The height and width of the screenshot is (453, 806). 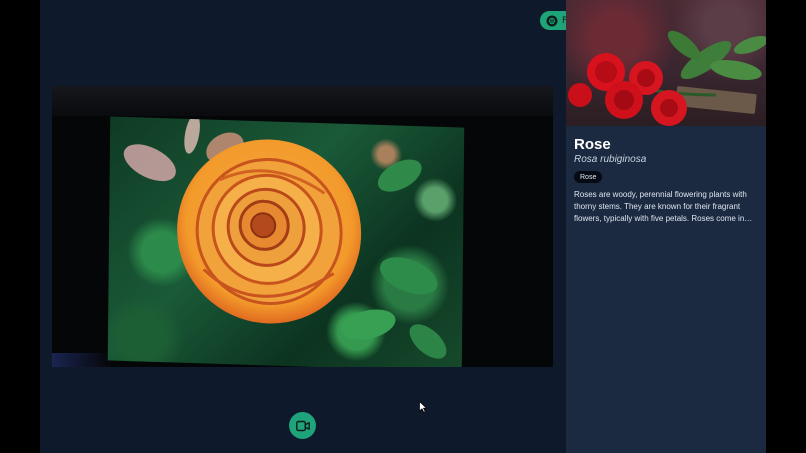 I want to click on hero-image, so click(x=666, y=63).